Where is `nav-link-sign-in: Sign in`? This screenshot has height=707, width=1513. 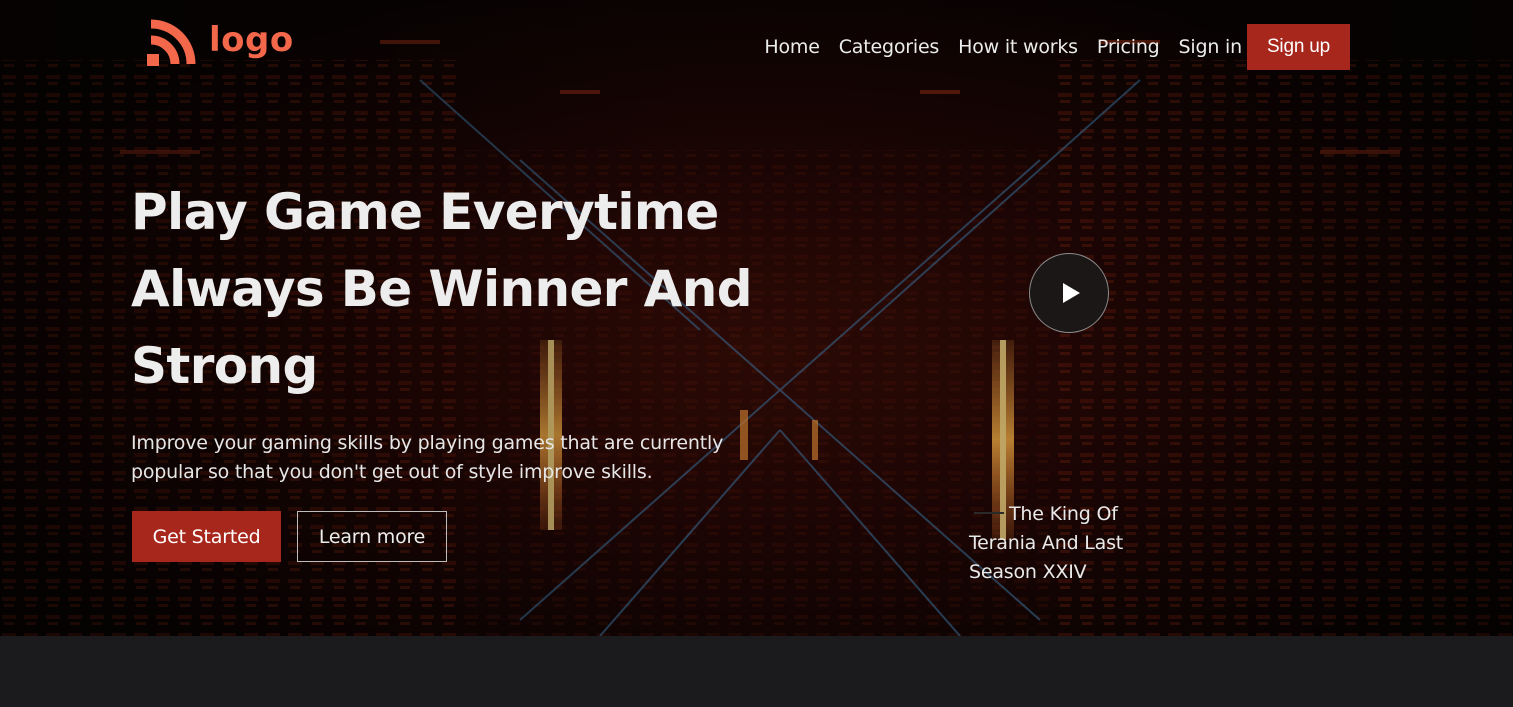
nav-link-sign-in: Sign in is located at coordinates (1211, 47).